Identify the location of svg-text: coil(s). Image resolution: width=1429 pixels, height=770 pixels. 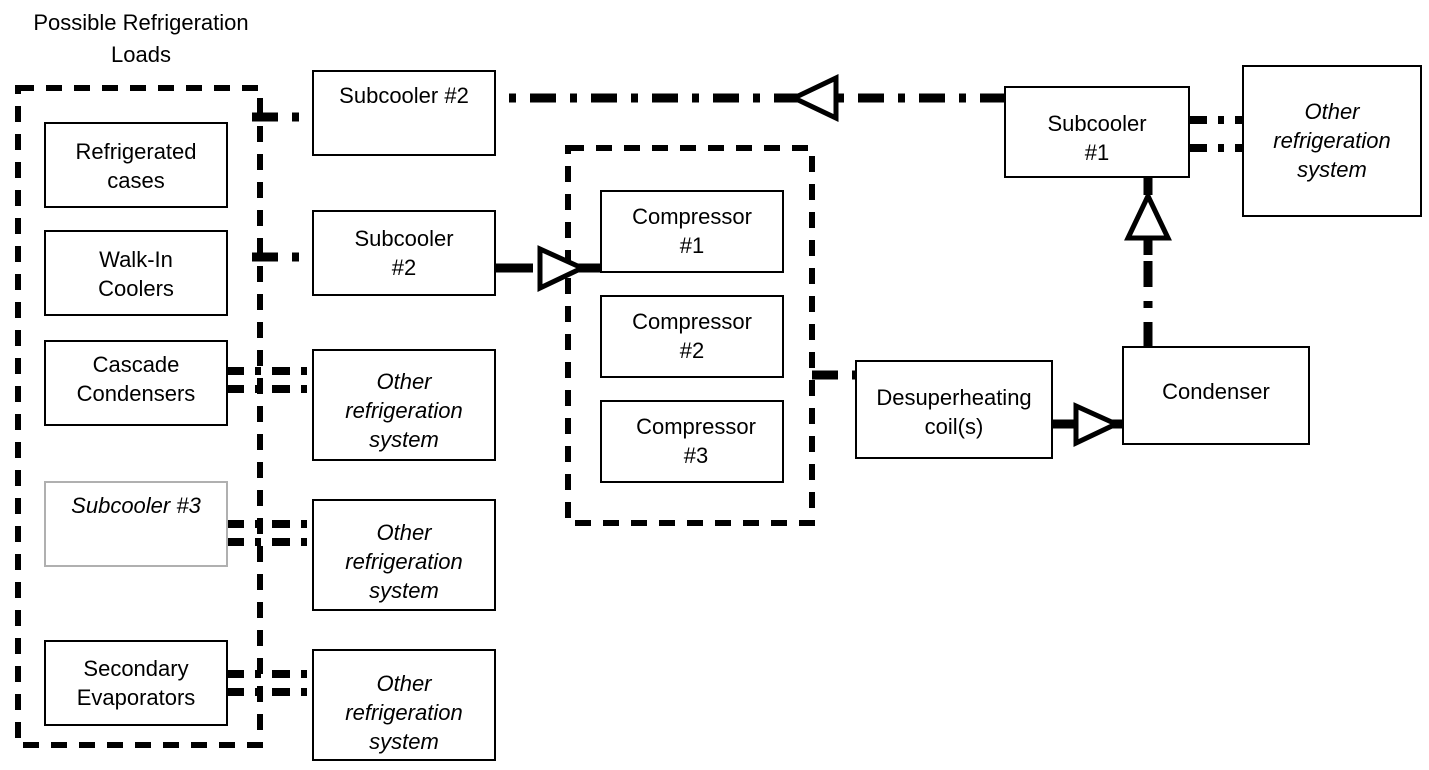
(954, 426).